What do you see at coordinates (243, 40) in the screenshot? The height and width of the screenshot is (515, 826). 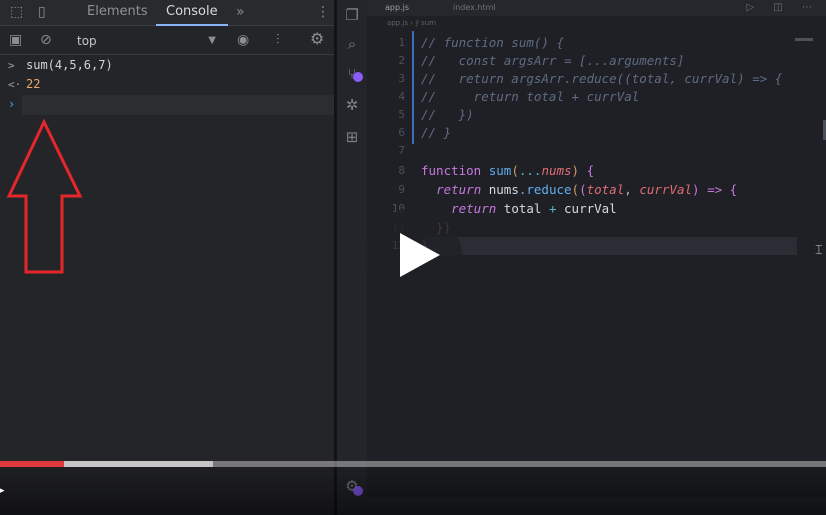 I see `eye-icon: ◉` at bounding box center [243, 40].